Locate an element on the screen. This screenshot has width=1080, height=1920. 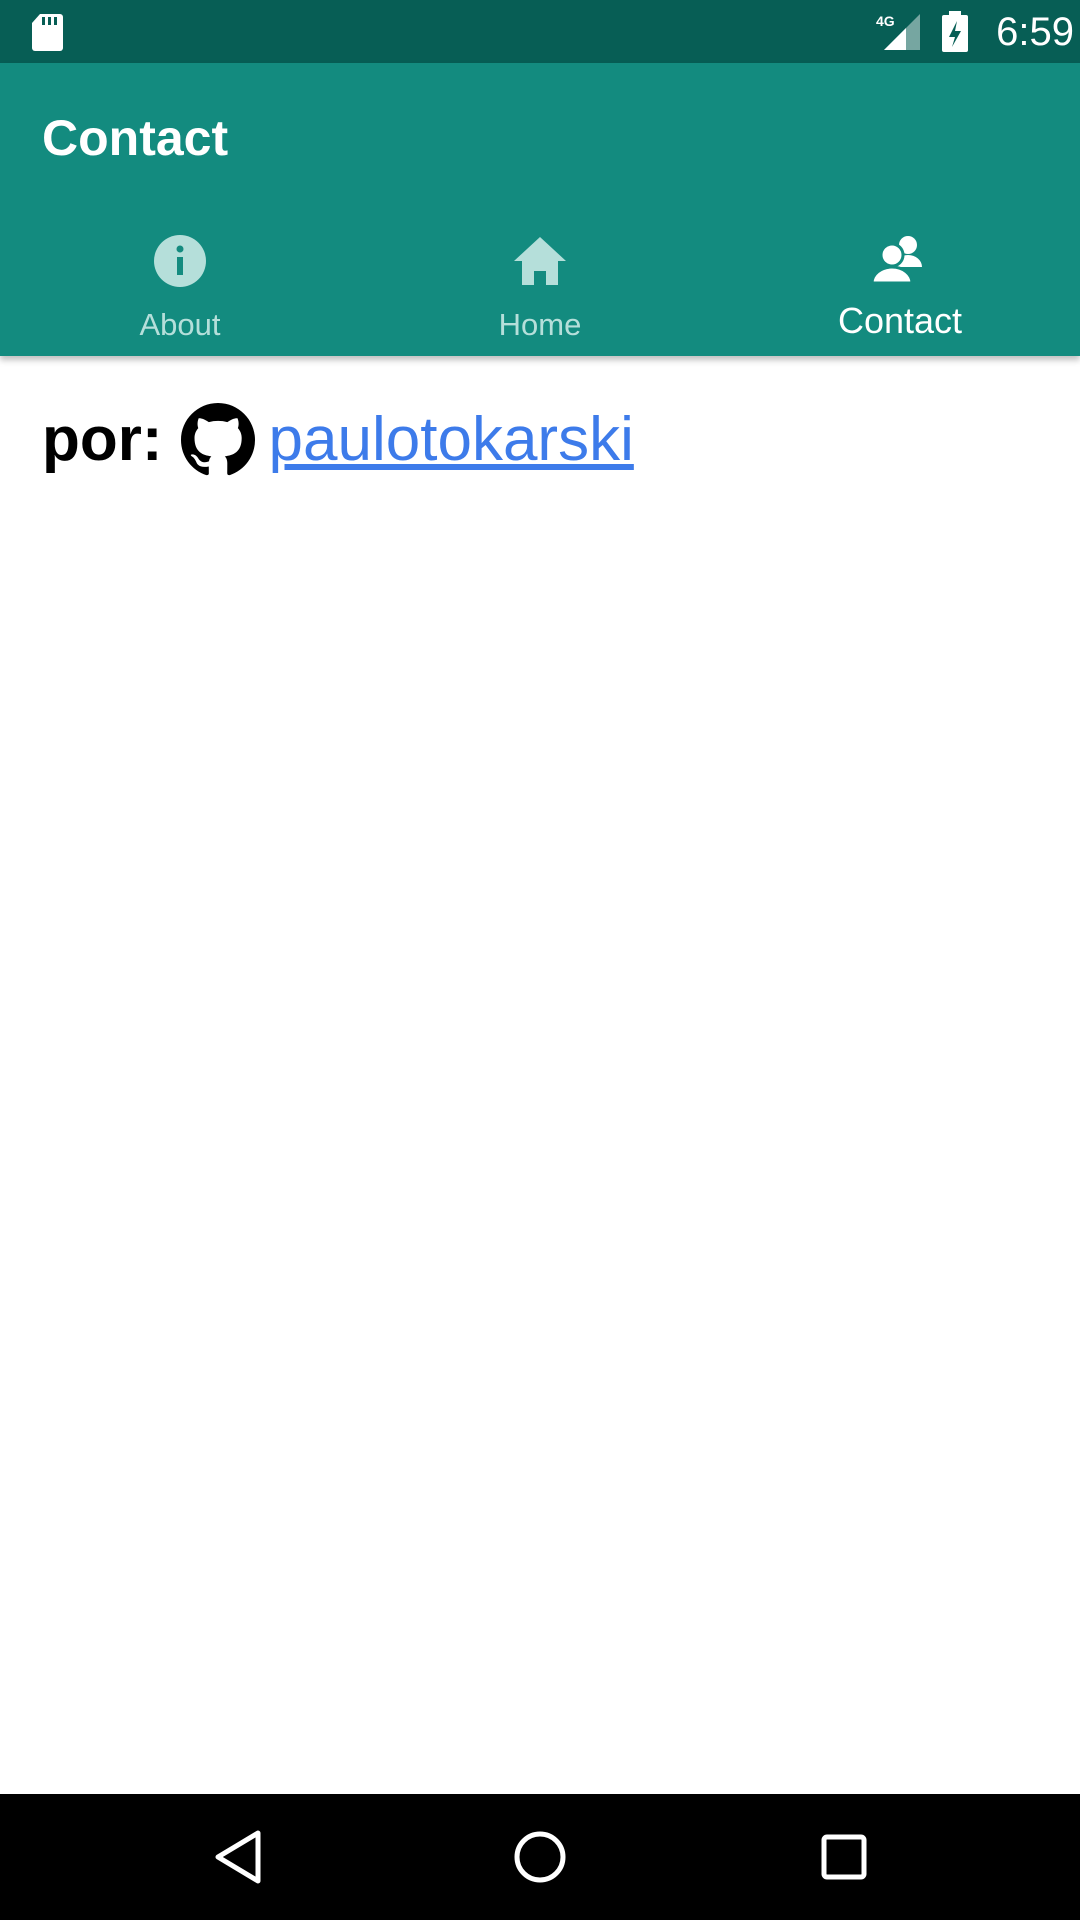
by-label: por: is located at coordinates (102, 439).